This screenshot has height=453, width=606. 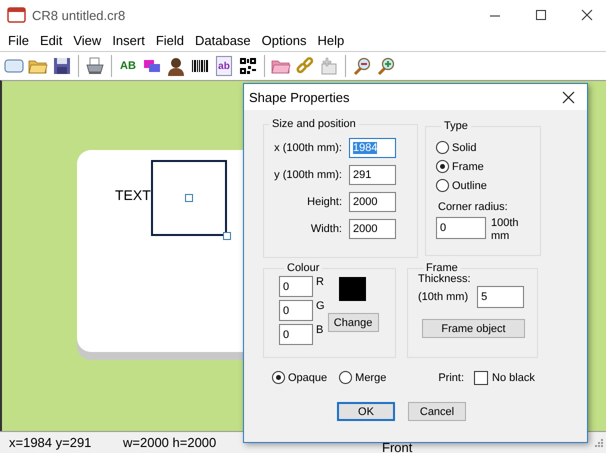 I want to click on channel-label: B, so click(x=320, y=330).